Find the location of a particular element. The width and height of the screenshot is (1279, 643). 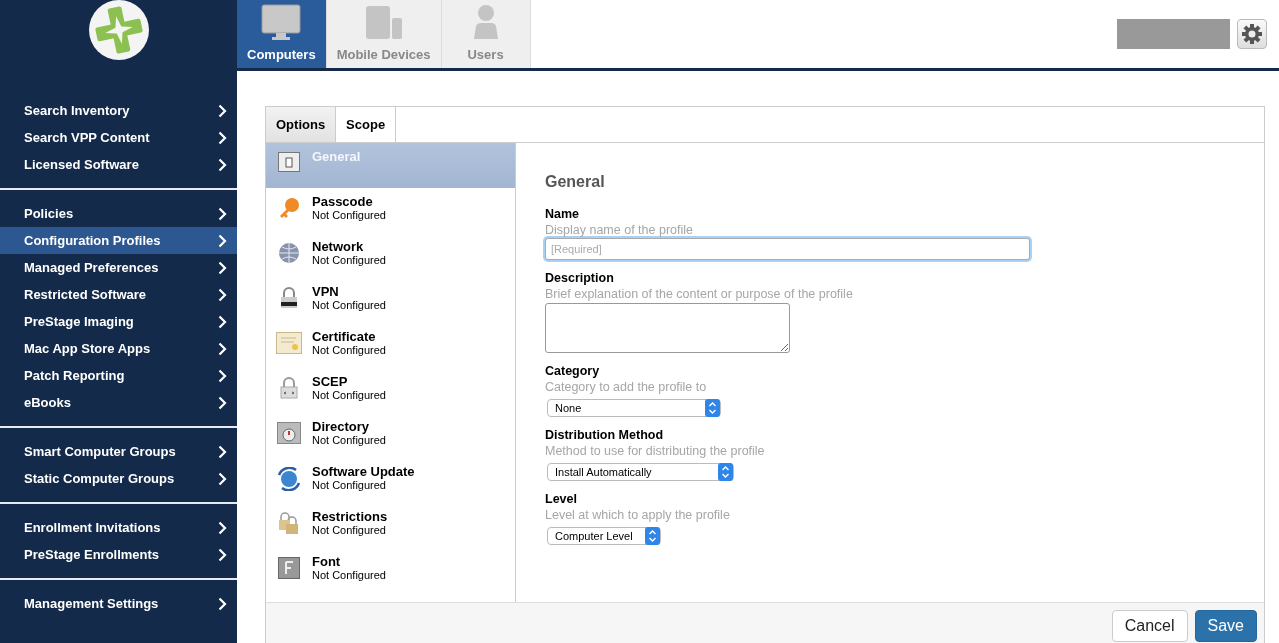

payload-item: Passcode Not Configured is located at coordinates (390, 210).